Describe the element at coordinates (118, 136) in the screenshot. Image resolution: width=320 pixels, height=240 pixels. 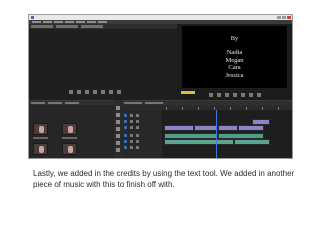
I see `slip-tool-icon` at that location.